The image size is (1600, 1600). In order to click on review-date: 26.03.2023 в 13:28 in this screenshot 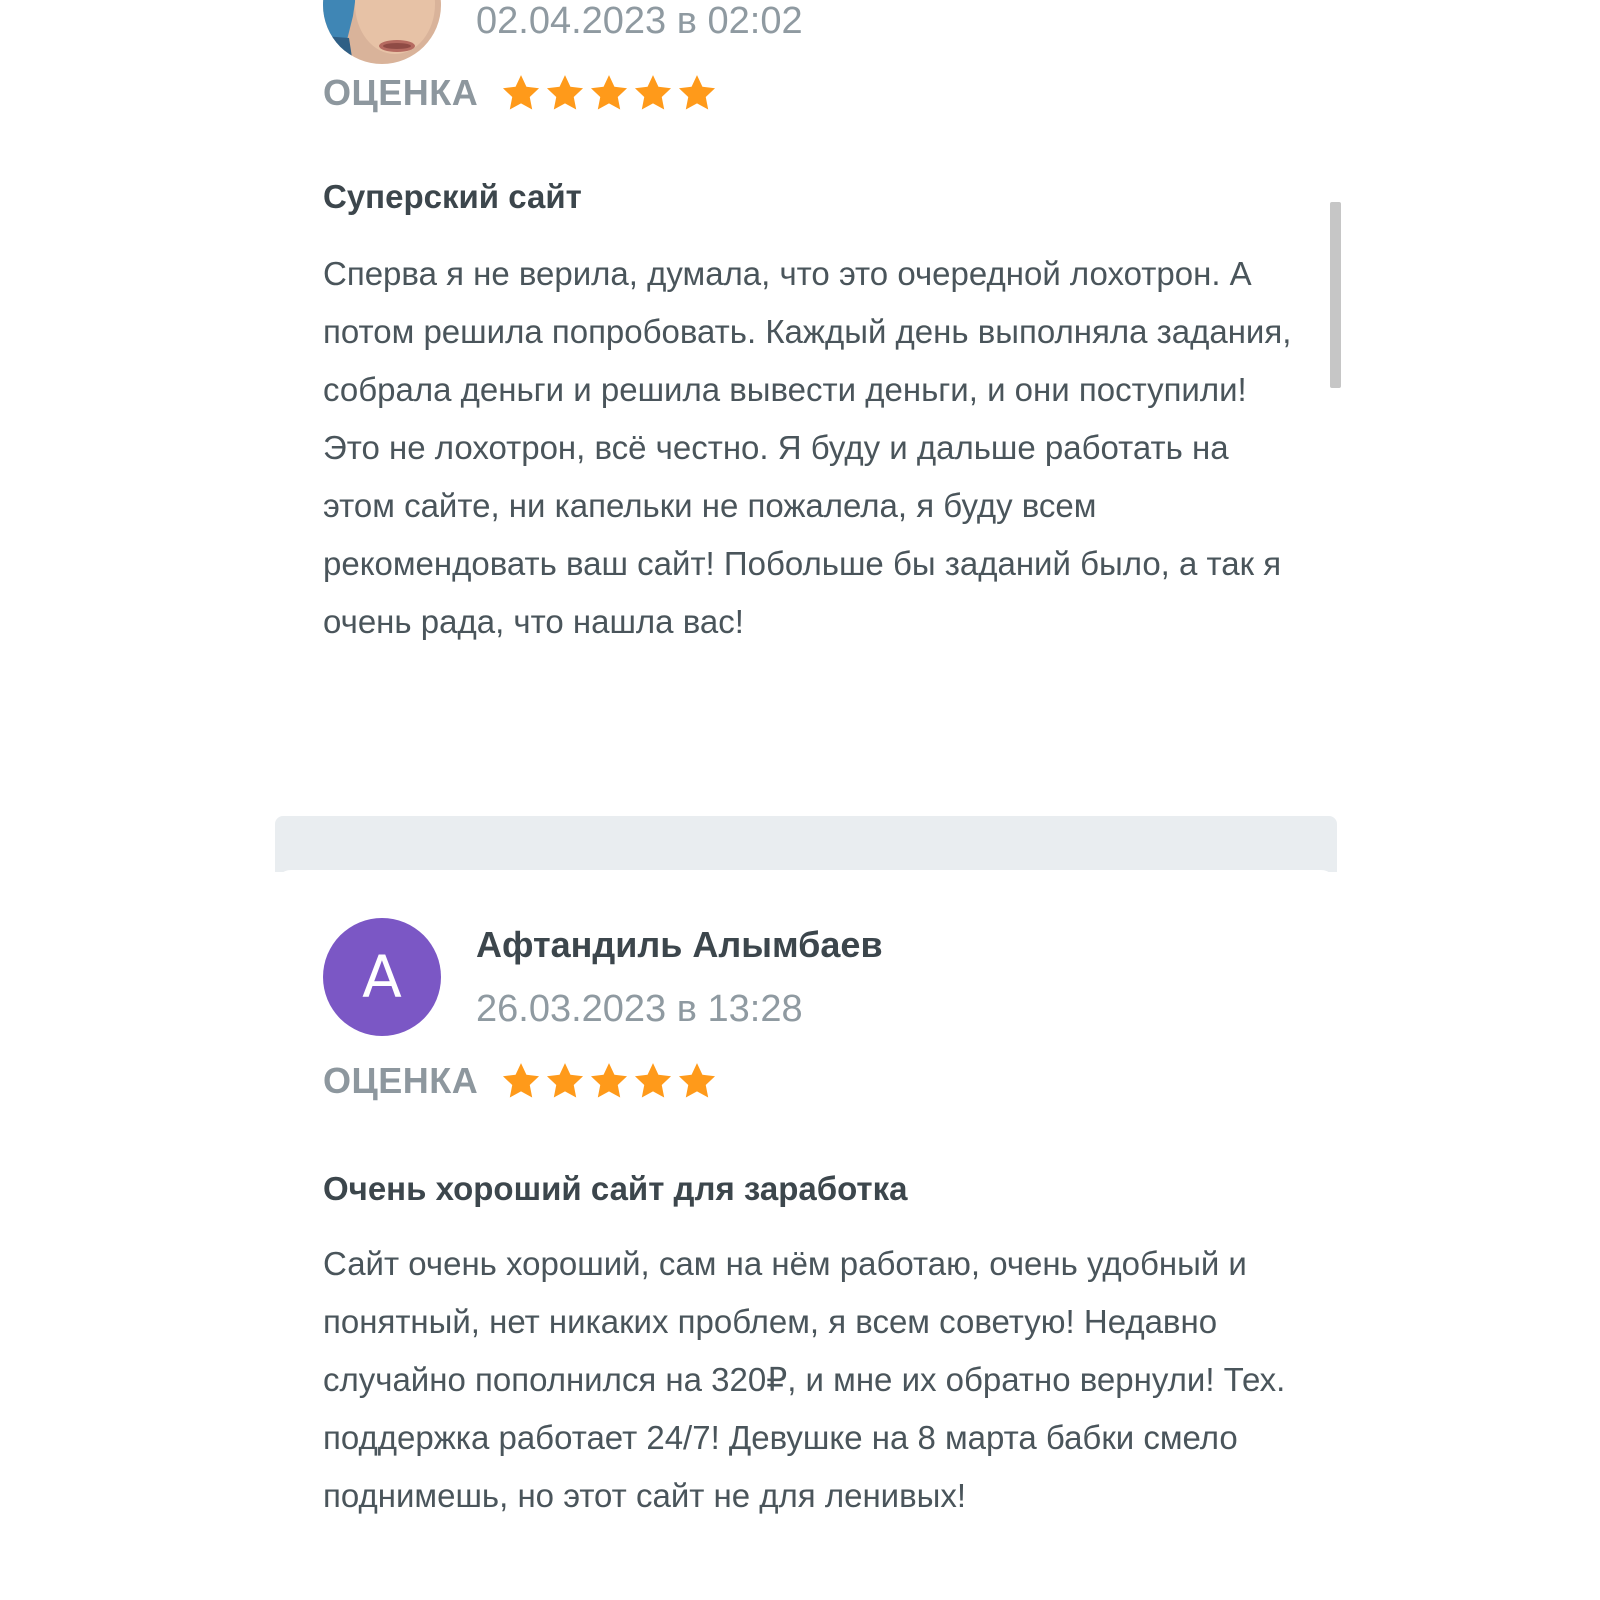, I will do `click(639, 1009)`.